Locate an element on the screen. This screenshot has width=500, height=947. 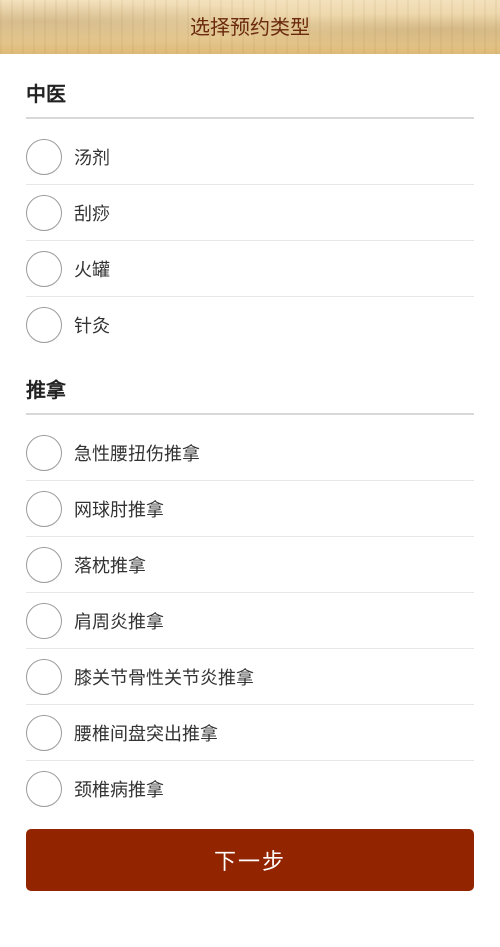
page-title: 选择预约类型 is located at coordinates (250, 27).